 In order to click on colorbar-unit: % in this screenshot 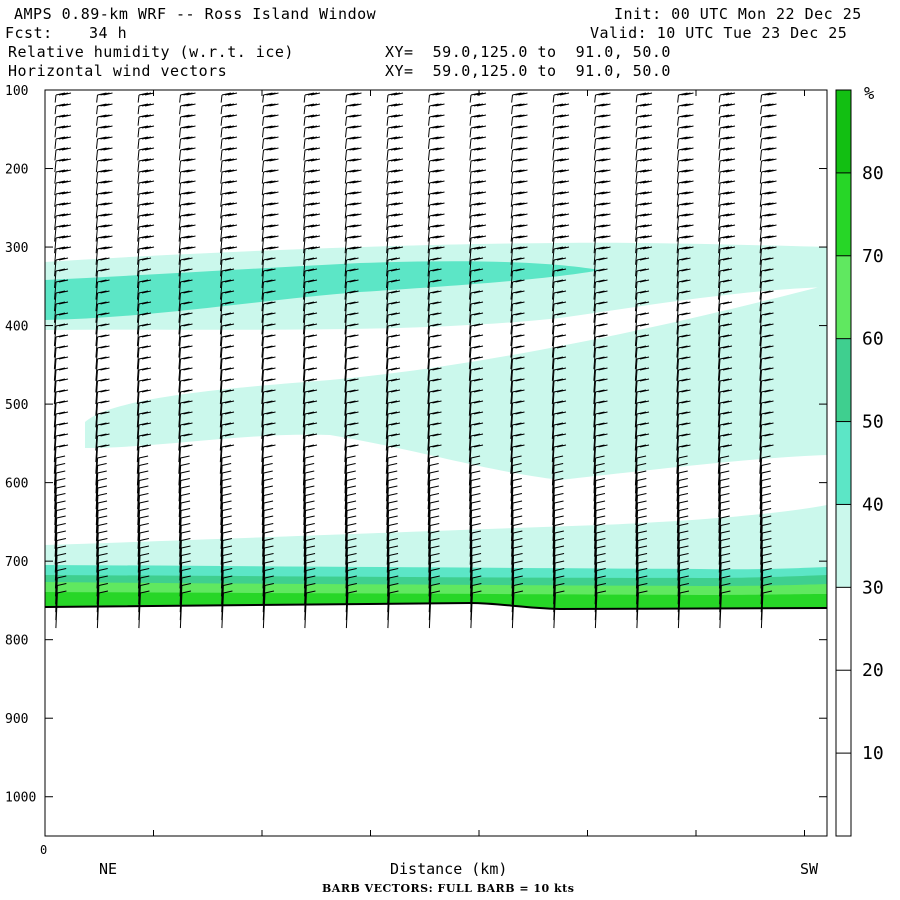, I will do `click(869, 94)`.